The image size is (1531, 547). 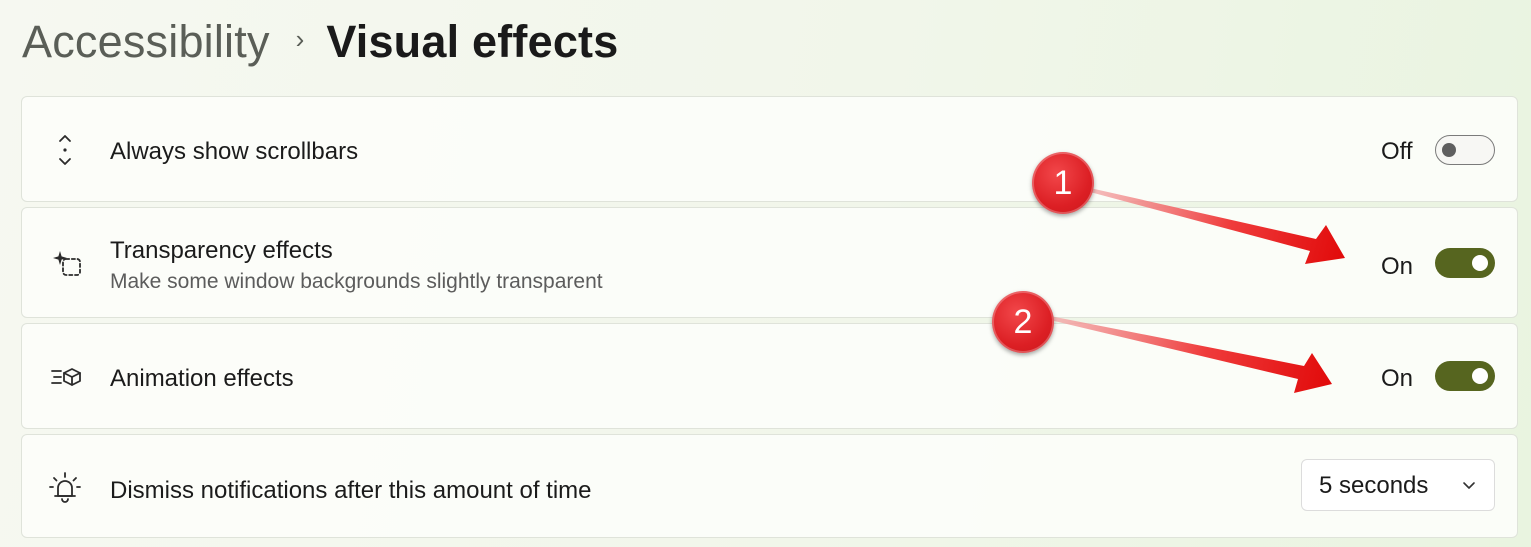 I want to click on annotation-badge-2: 2, so click(x=1023, y=322).